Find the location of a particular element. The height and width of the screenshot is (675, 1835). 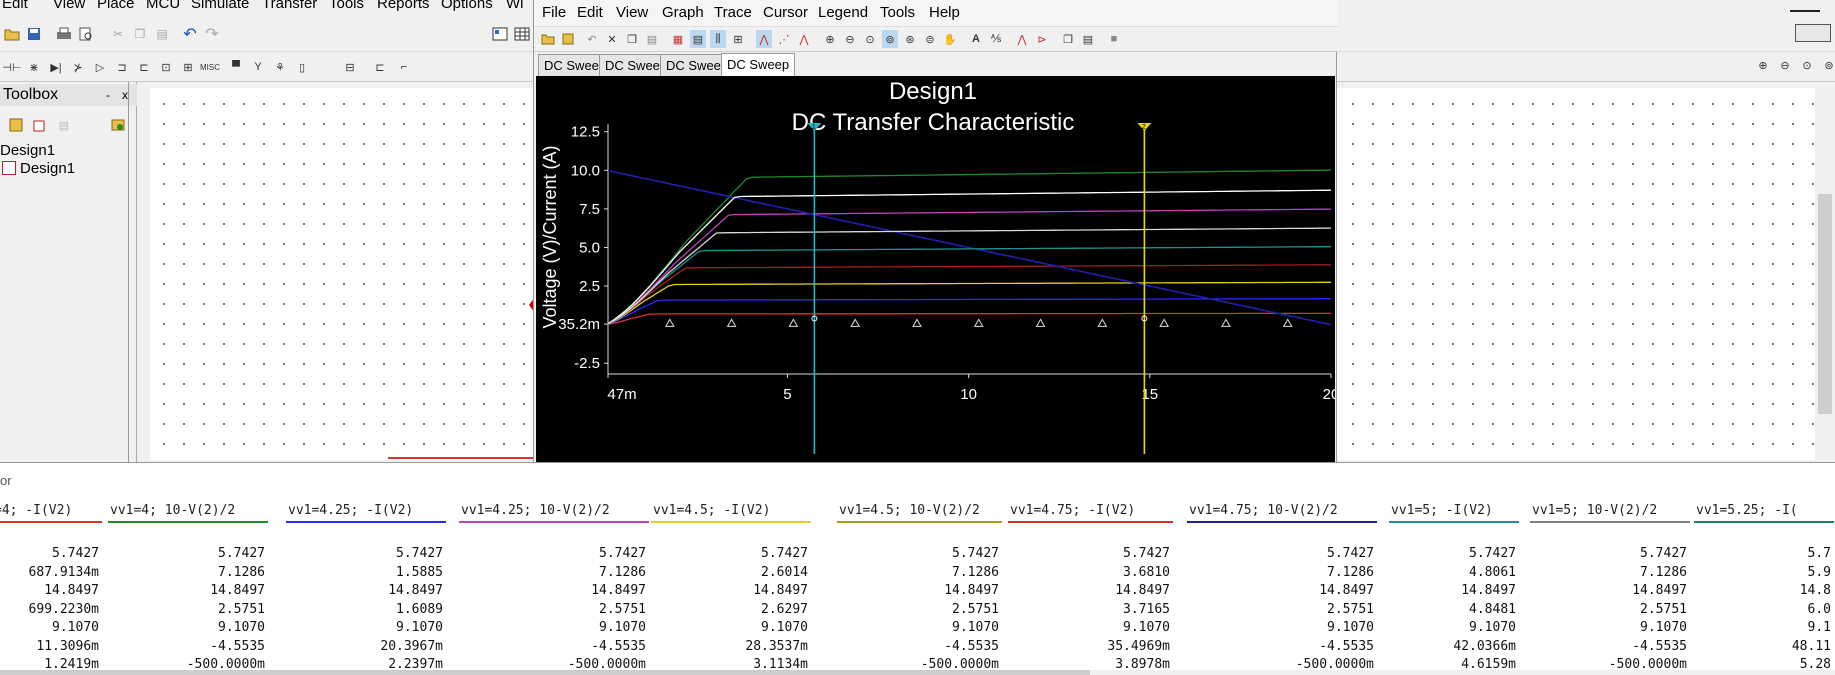

cursors-icon: ⫼ is located at coordinates (718, 39).